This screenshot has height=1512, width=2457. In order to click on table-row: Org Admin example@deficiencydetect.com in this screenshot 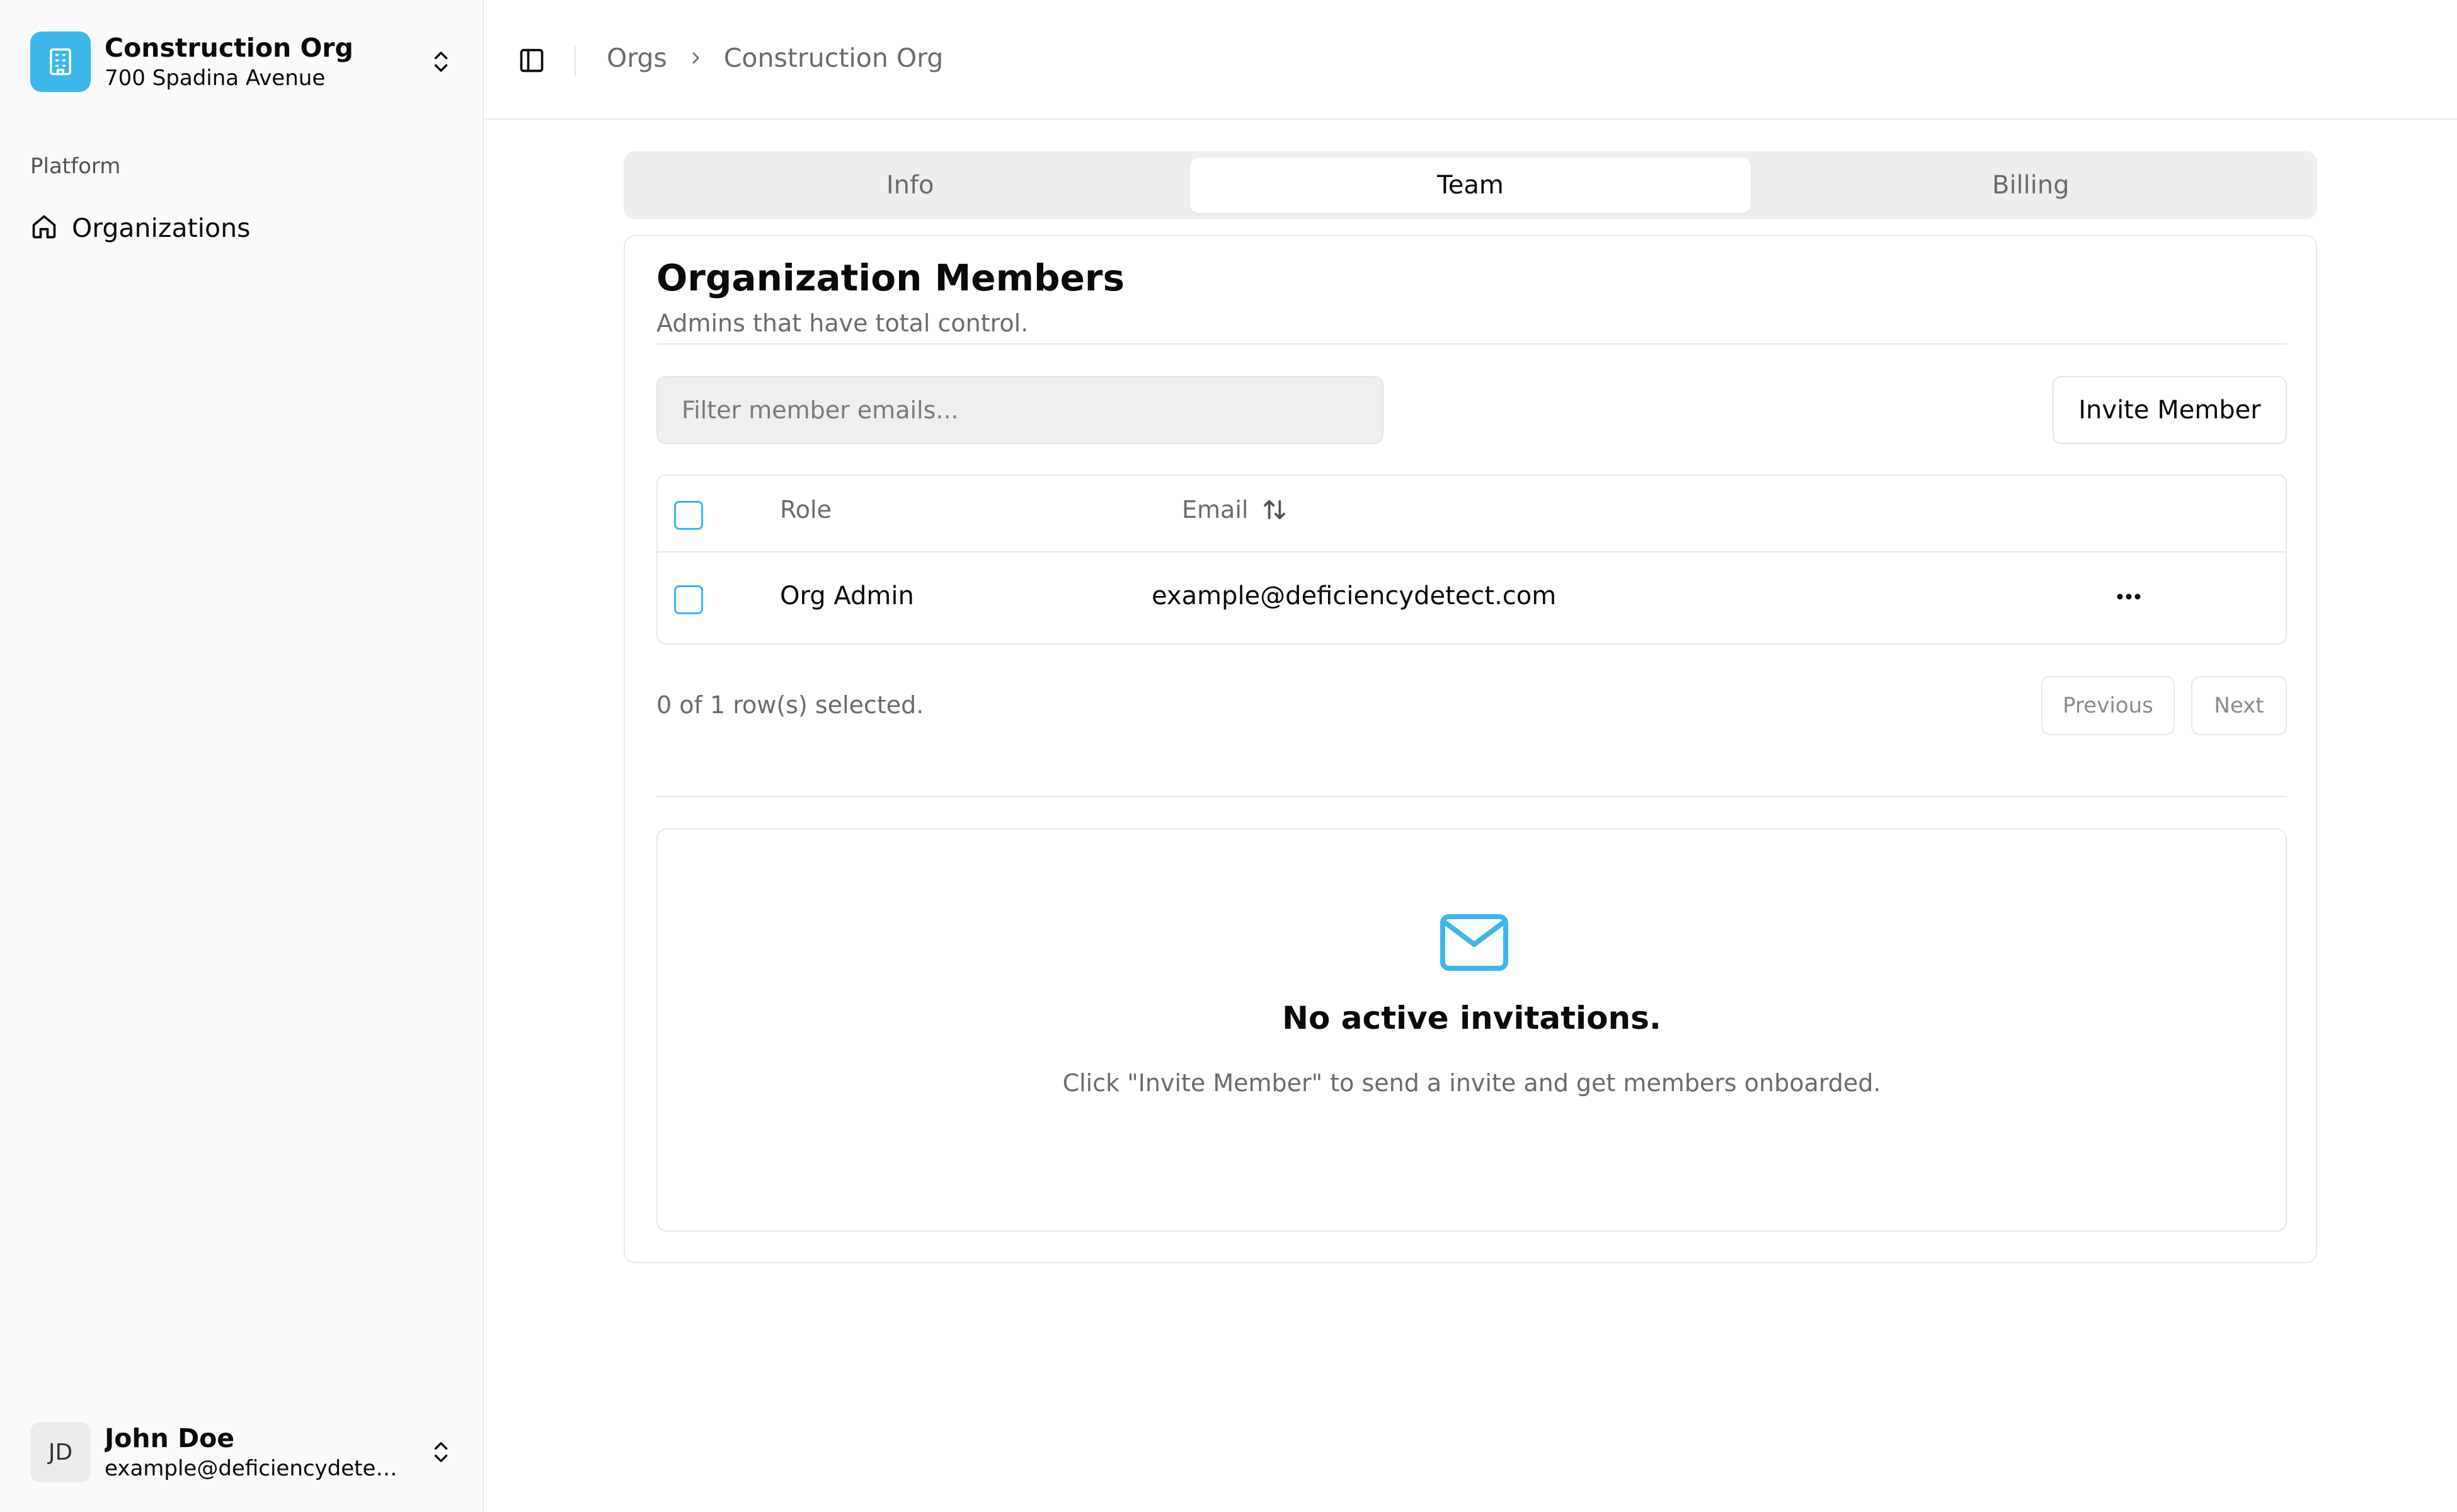, I will do `click(1472, 598)`.